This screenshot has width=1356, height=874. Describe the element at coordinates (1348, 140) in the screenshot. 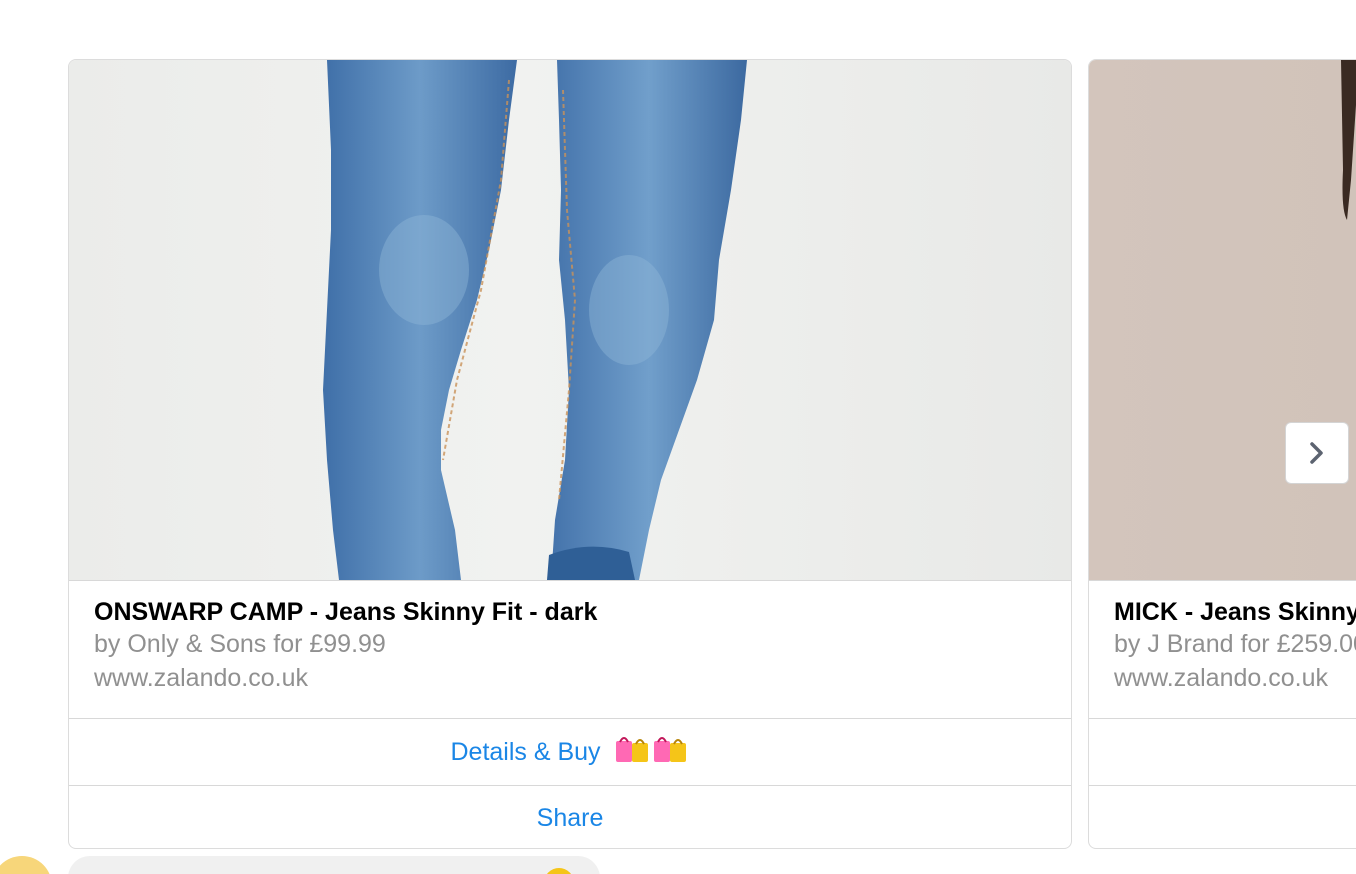

I see `model-photo` at that location.